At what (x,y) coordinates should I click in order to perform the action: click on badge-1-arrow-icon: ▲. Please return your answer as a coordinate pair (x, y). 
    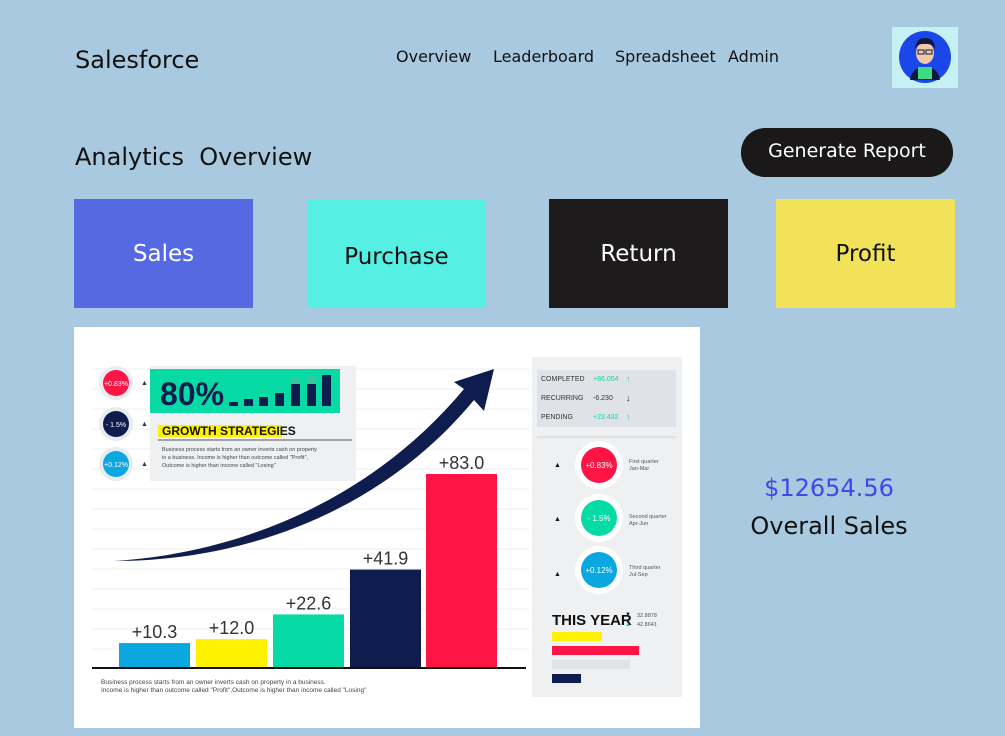
    Looking at the image, I should click on (144, 383).